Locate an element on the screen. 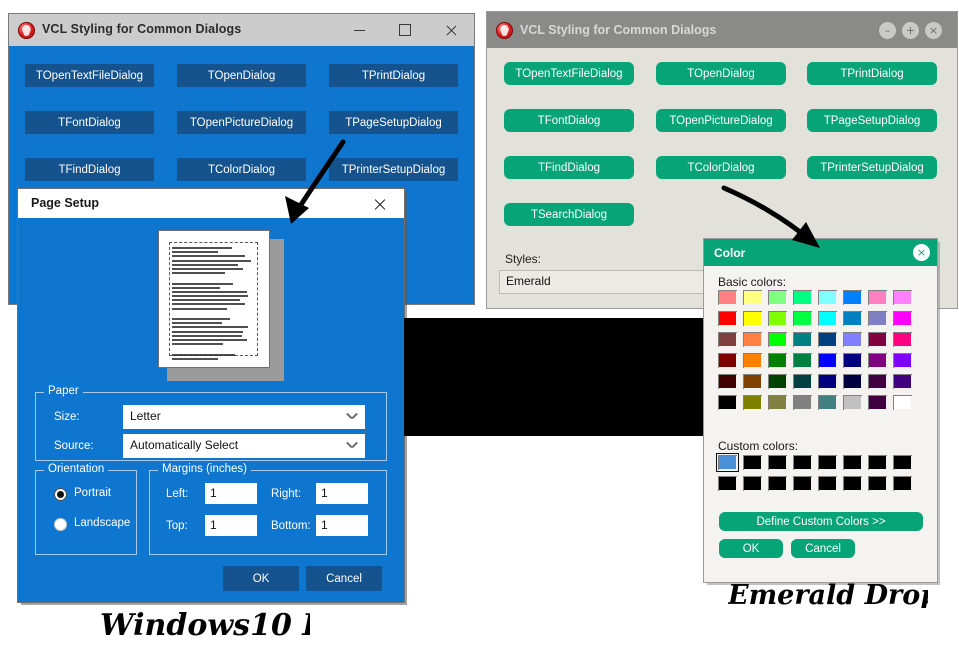 This screenshot has width=959, height=667. close-icon: × is located at coordinates (921, 252).